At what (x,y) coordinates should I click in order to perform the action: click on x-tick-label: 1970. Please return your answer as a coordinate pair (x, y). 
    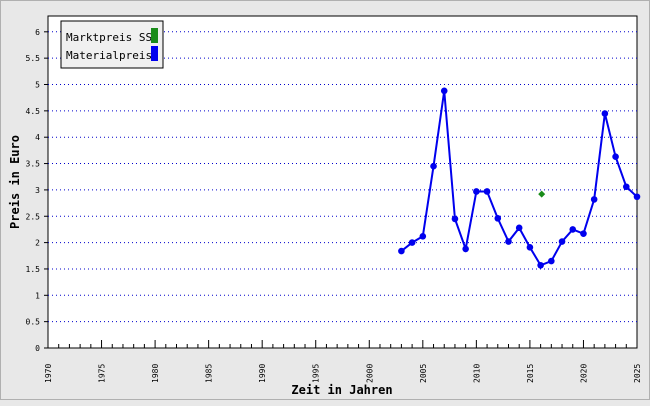
    Looking at the image, I should click on (48, 373).